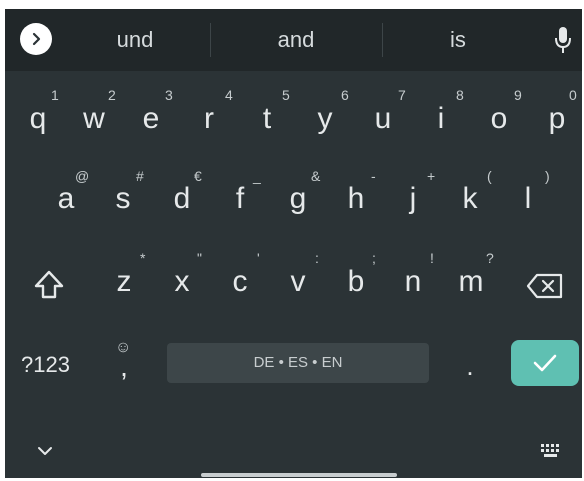 The image size is (584, 481). What do you see at coordinates (198, 176) in the screenshot?
I see `key-hint: €` at bounding box center [198, 176].